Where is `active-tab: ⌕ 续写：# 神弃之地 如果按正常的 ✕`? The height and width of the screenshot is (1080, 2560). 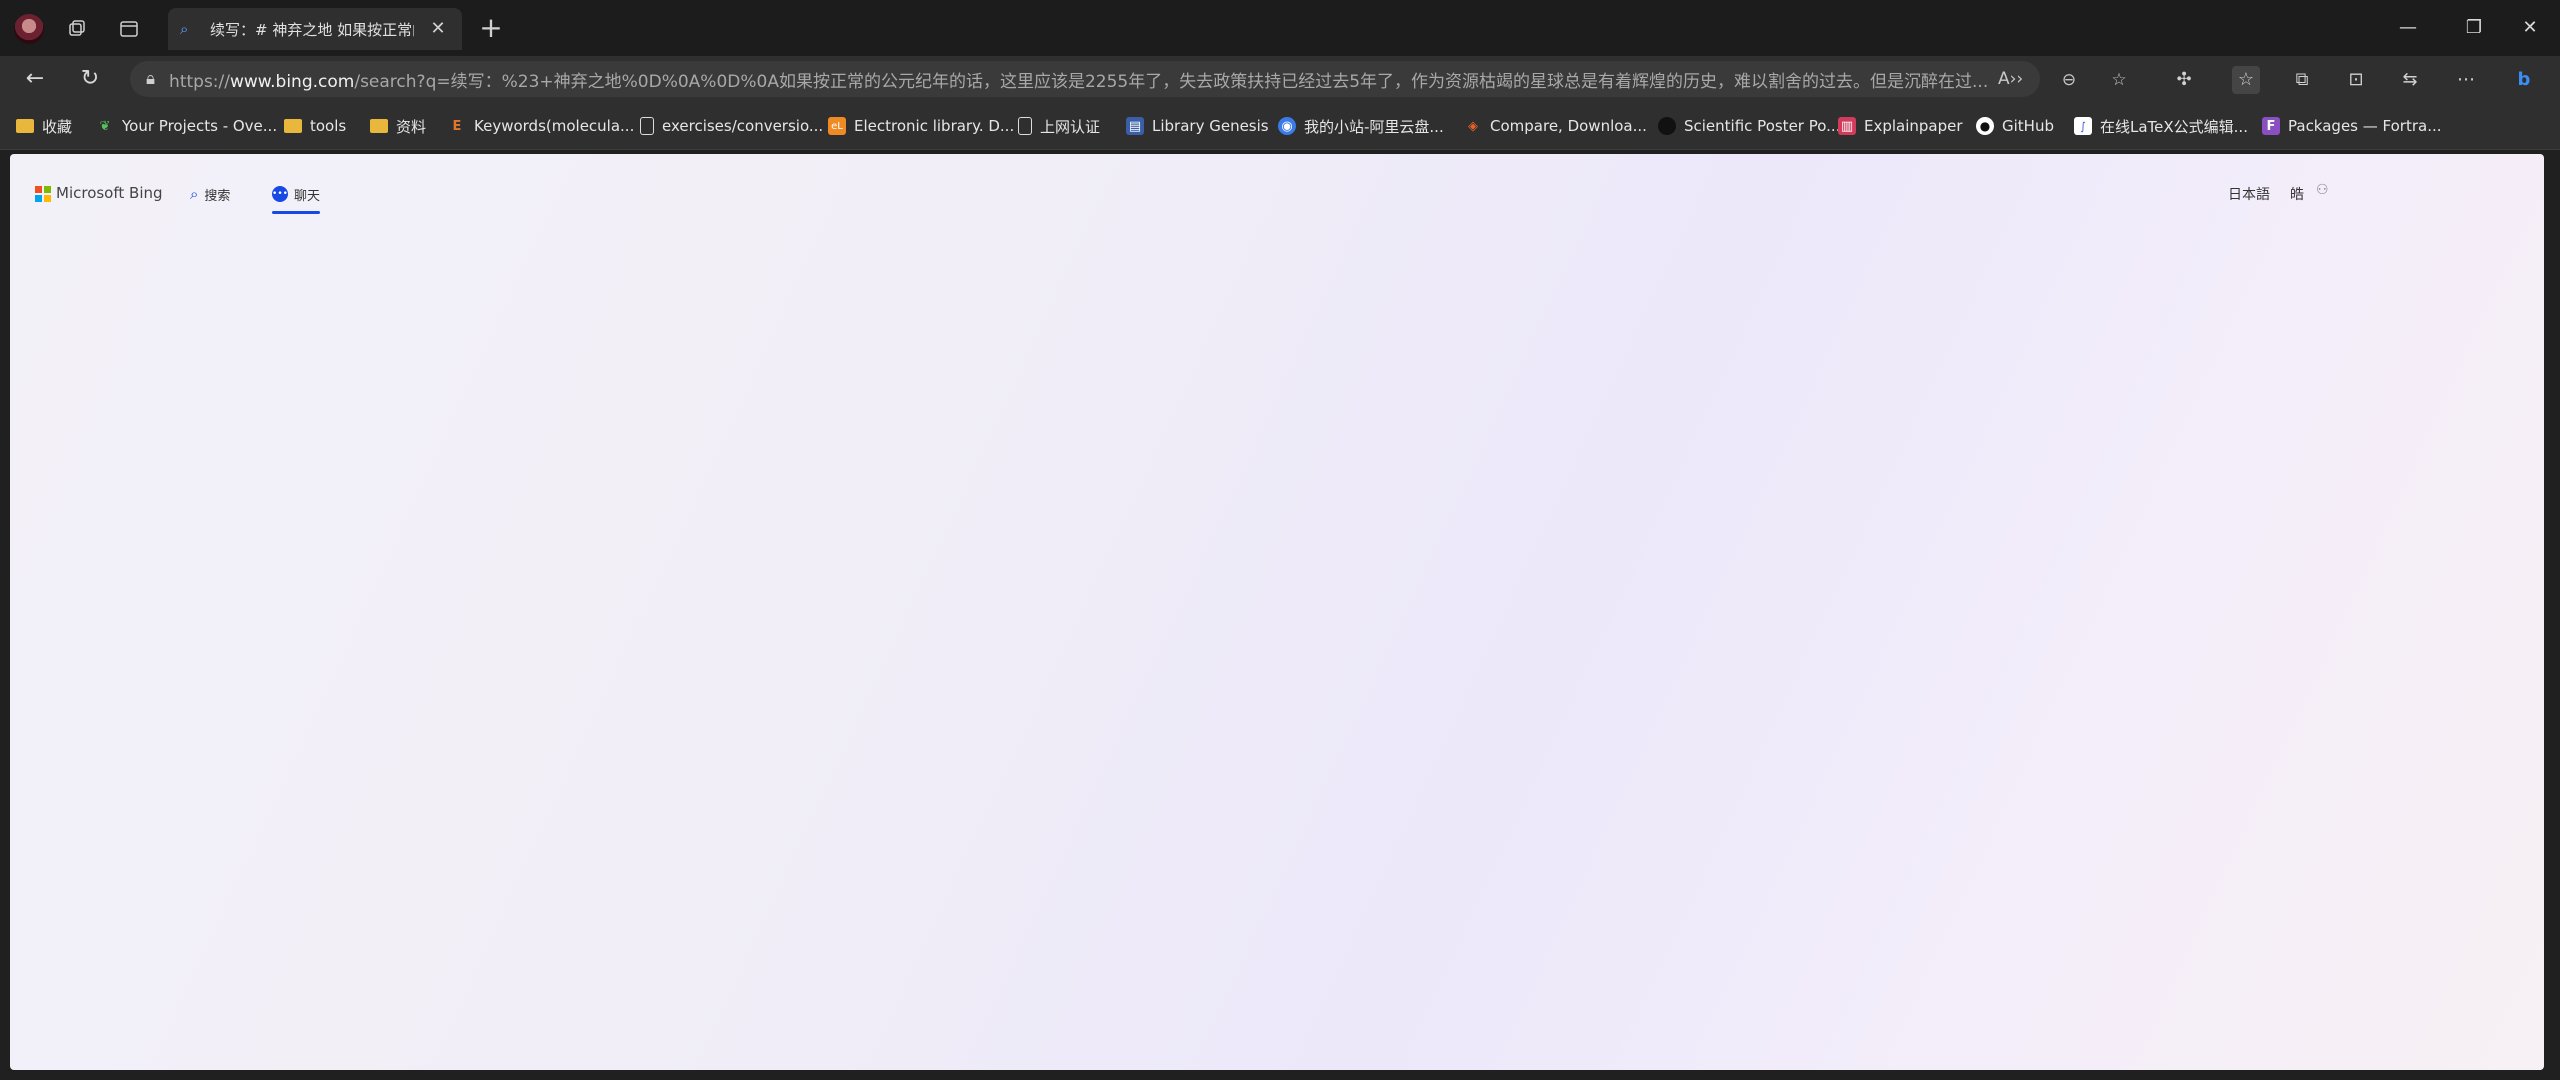
active-tab: ⌕ 续写：# 神弃之地 如果按正常的 ✕ is located at coordinates (315, 29).